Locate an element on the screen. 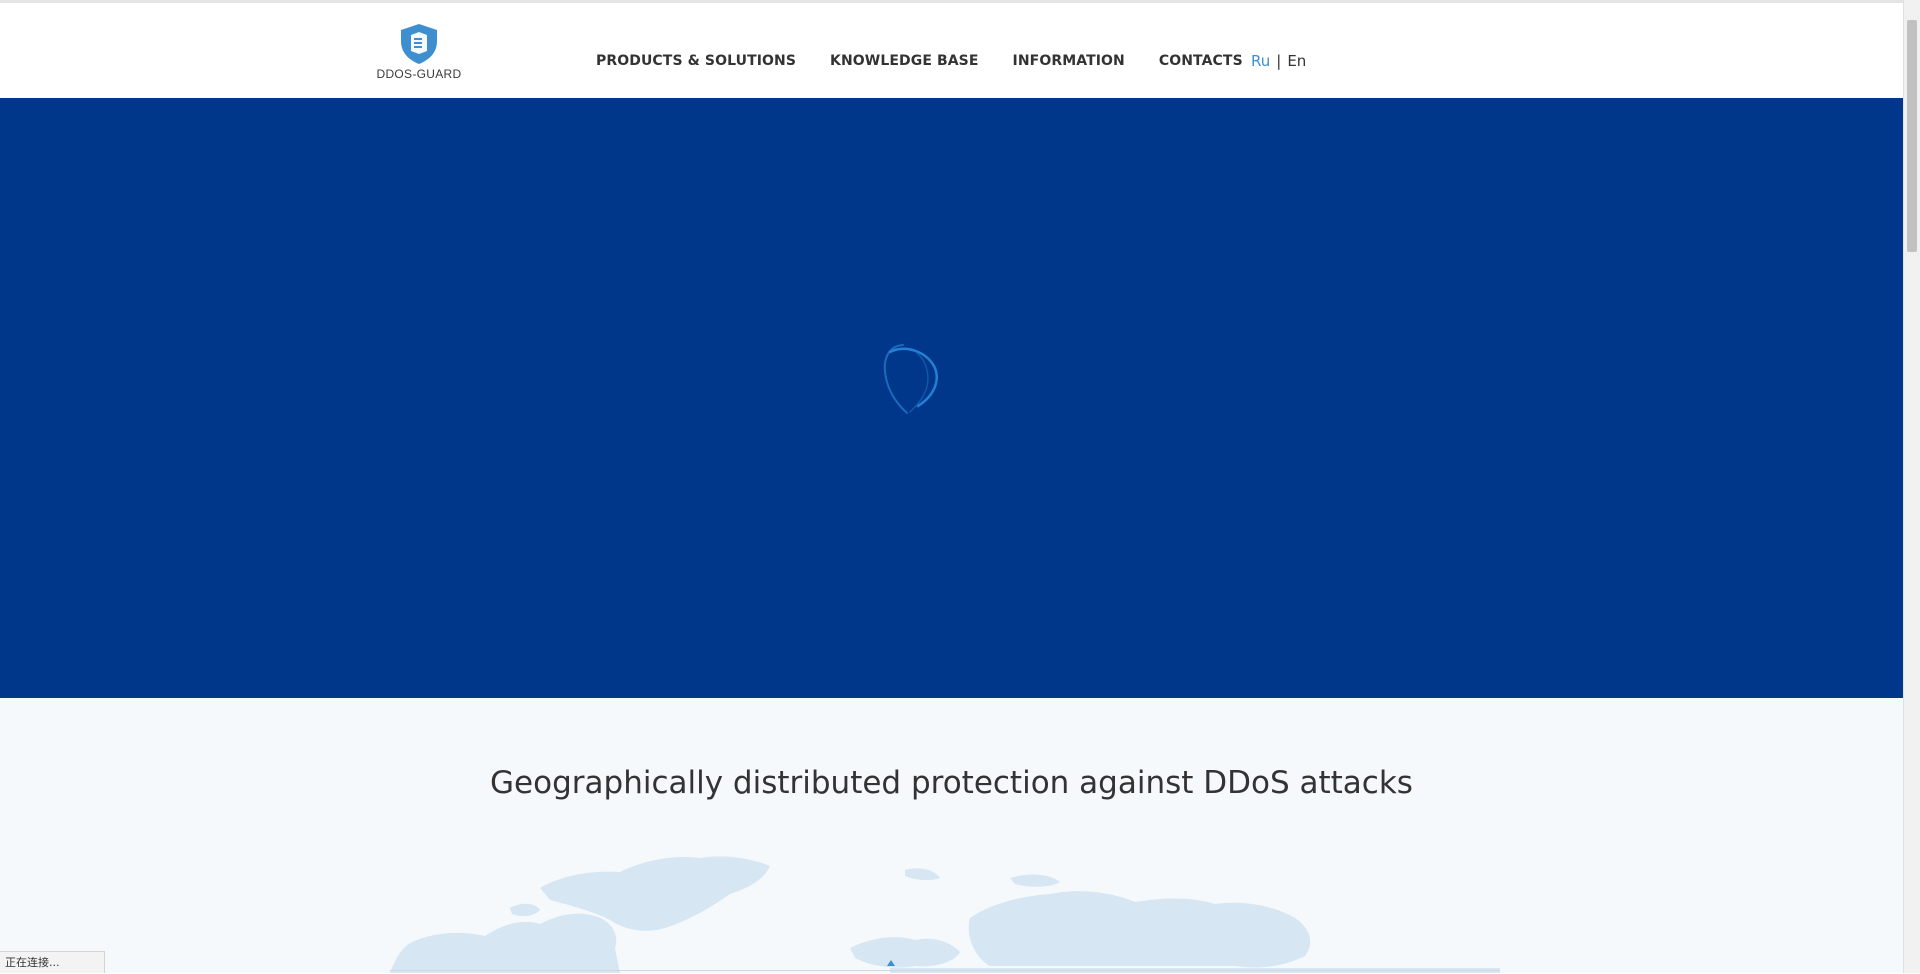 The image size is (1920, 974). shield-logo-icon is located at coordinates (419, 44).